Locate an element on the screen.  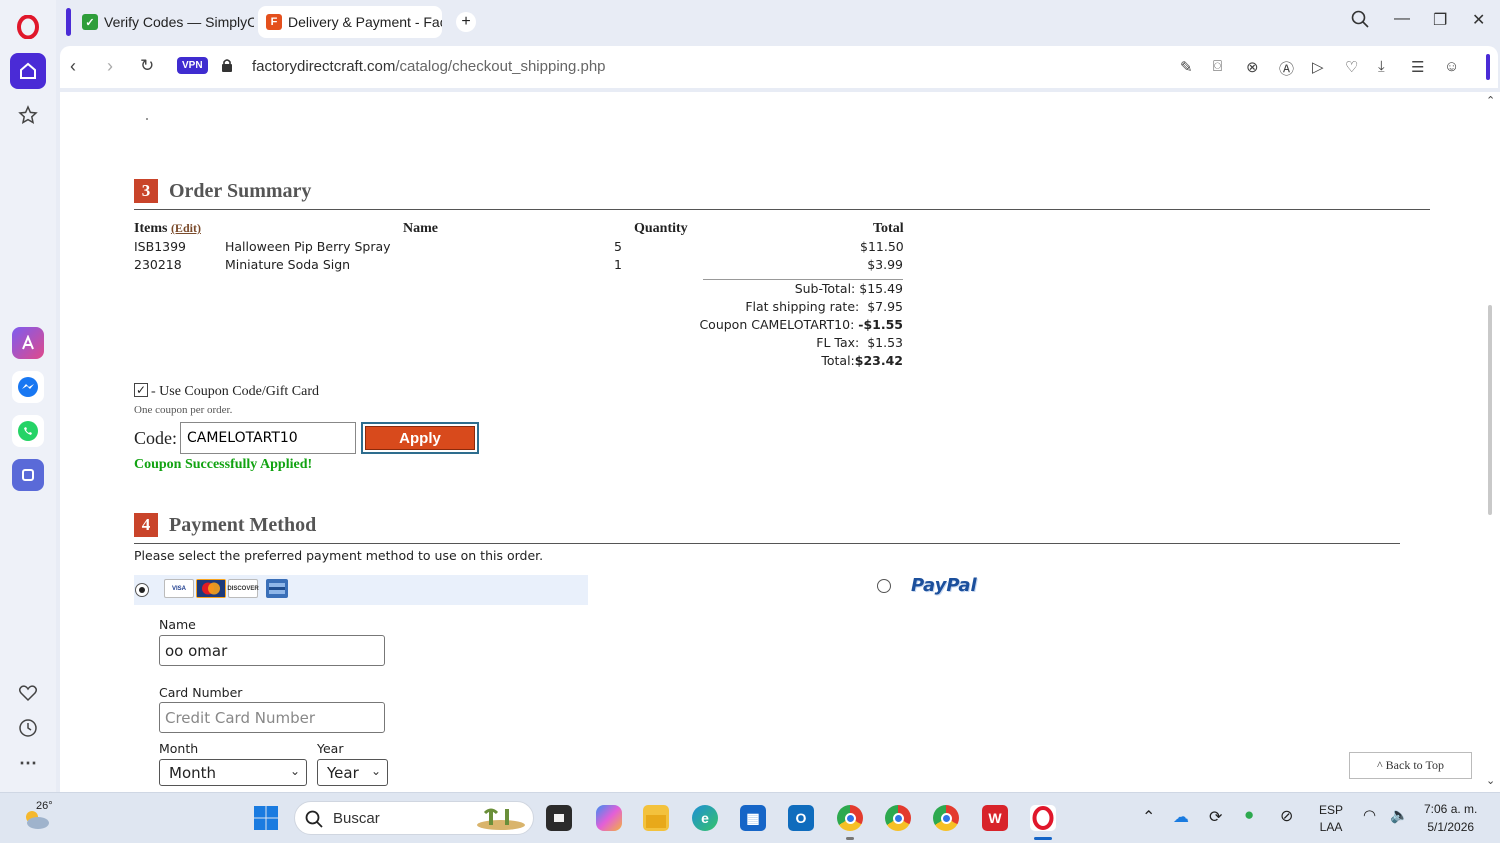
table-row-qty: 1 is located at coordinates (618, 264).